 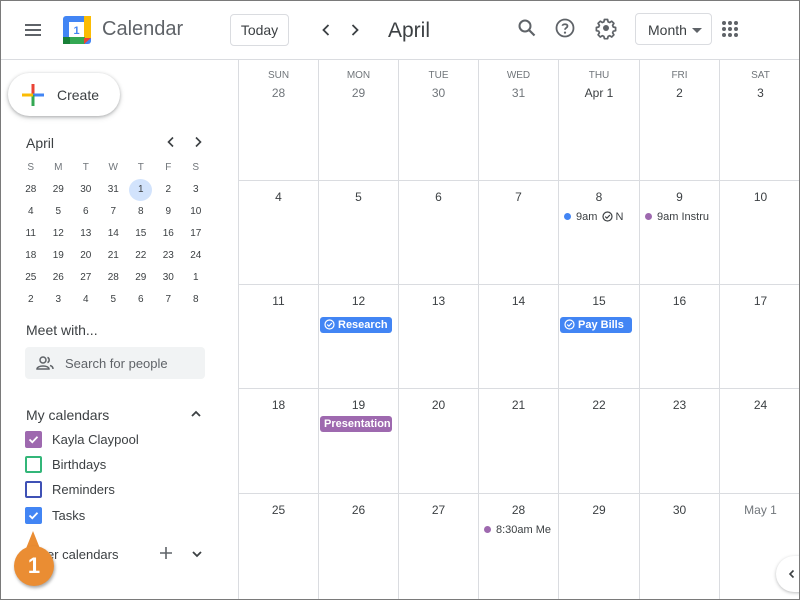 What do you see at coordinates (86, 300) in the screenshot?
I see `mini-day: 4` at bounding box center [86, 300].